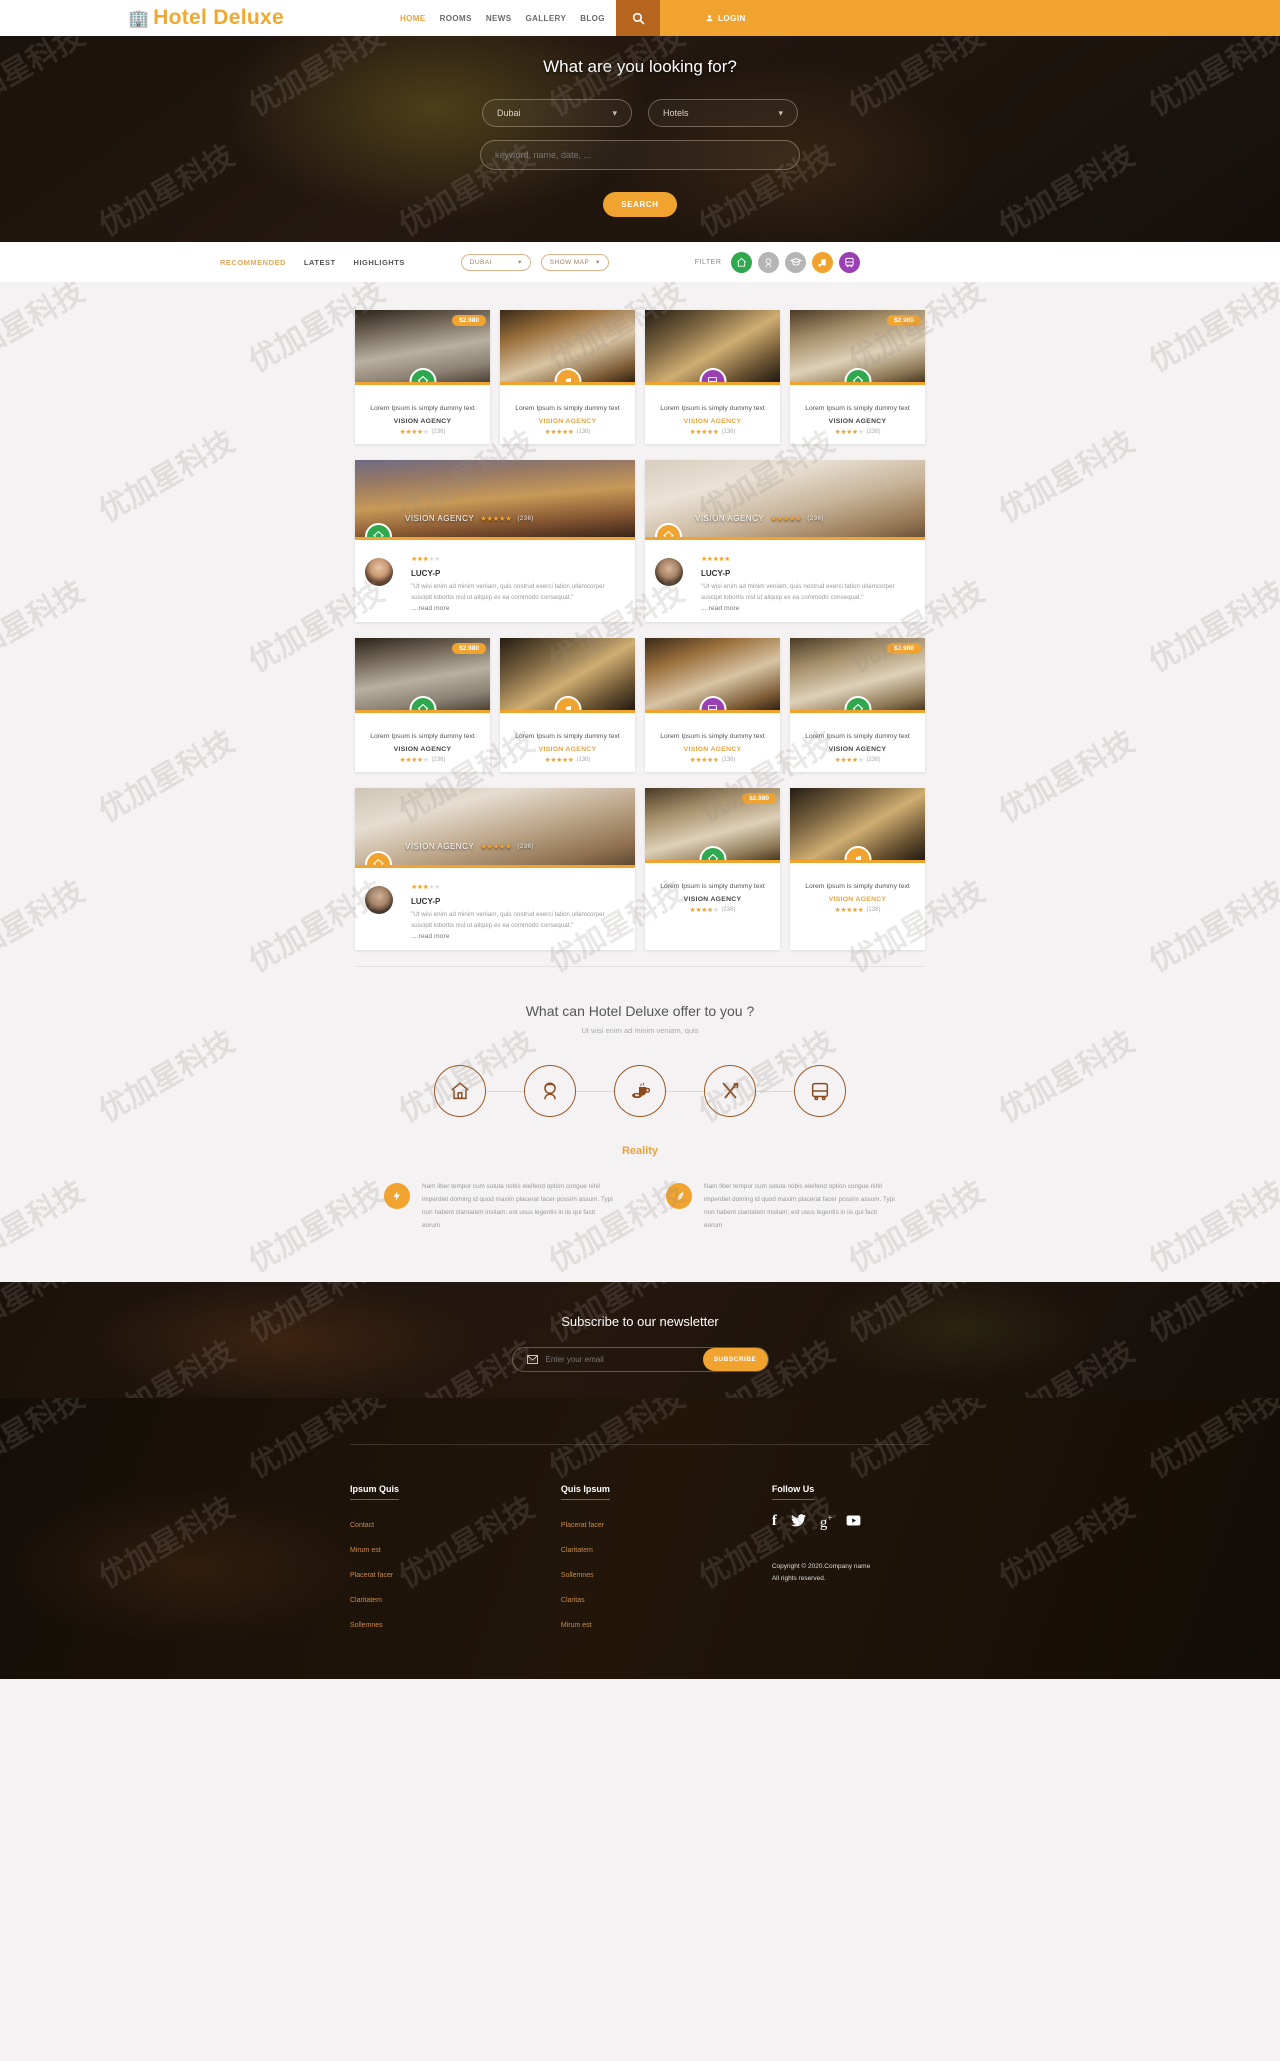 This screenshot has height=2061, width=1280. Describe the element at coordinates (730, 1091) in the screenshot. I see `amenity-restaurant` at that location.